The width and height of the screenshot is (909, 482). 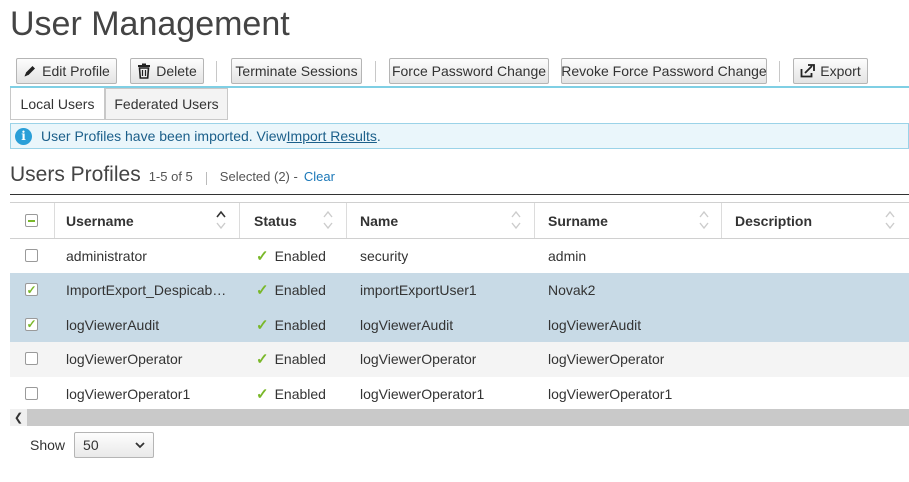 What do you see at coordinates (128, 393) in the screenshot?
I see `username-cell: logViewerOperator1` at bounding box center [128, 393].